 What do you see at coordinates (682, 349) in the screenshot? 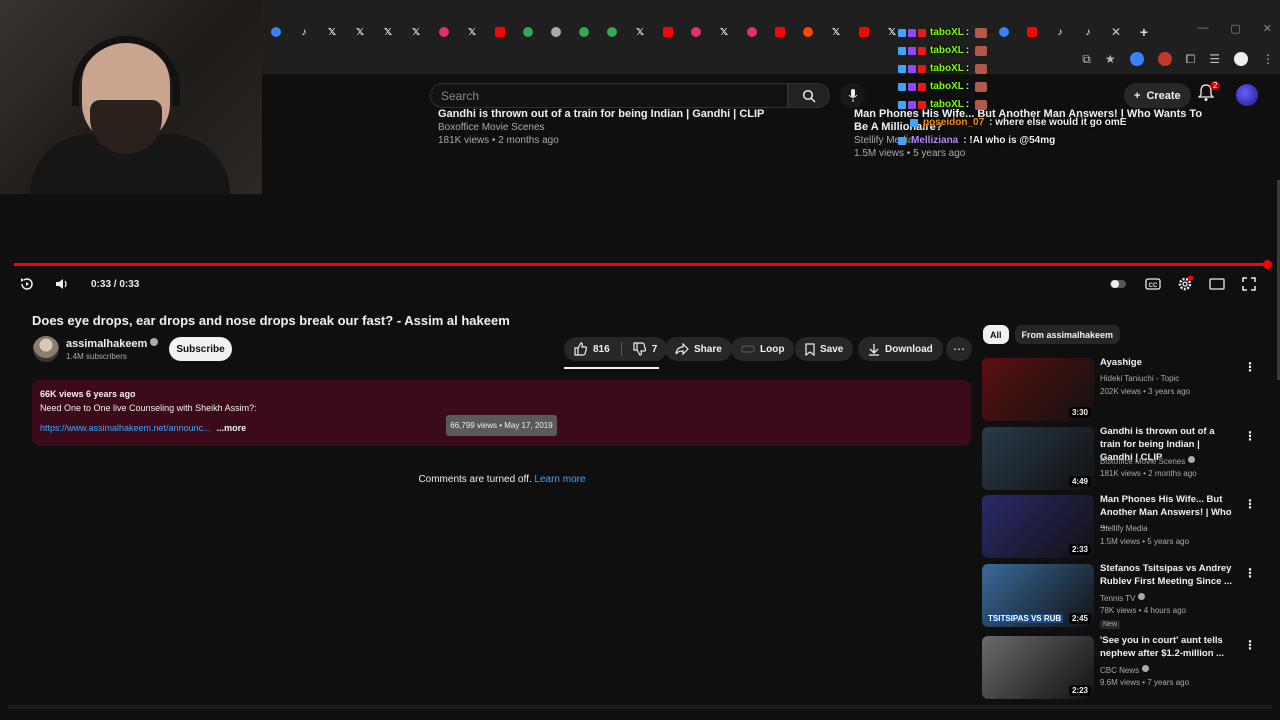
I see `share-icon` at bounding box center [682, 349].